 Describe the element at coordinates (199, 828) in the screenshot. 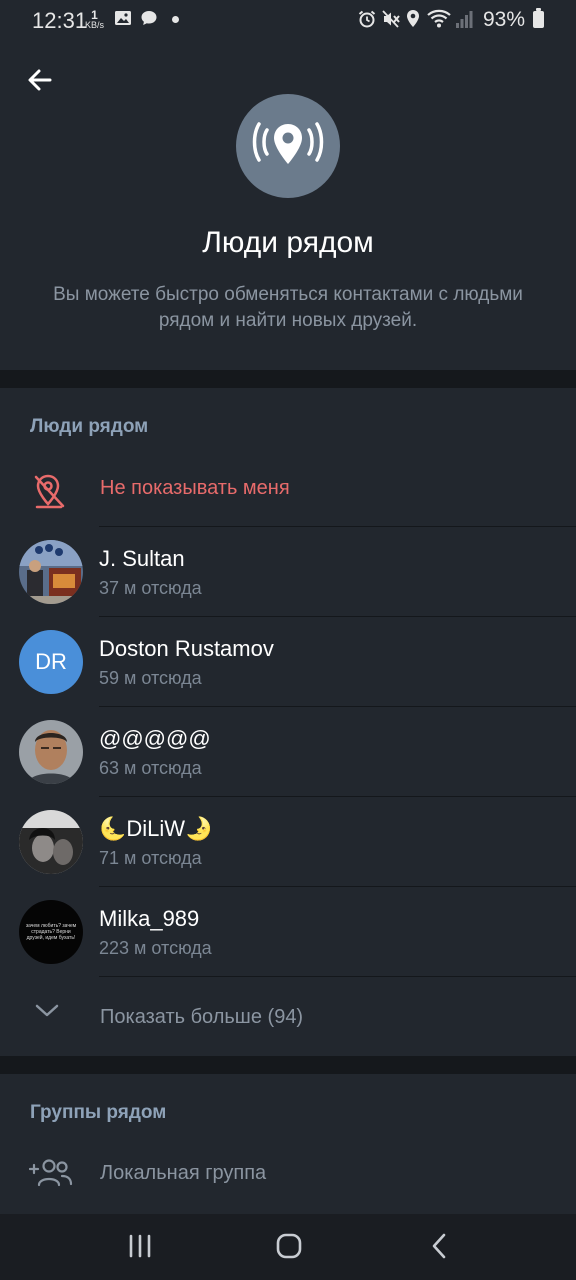

I see `moon-right-emoji: 🌛` at that location.